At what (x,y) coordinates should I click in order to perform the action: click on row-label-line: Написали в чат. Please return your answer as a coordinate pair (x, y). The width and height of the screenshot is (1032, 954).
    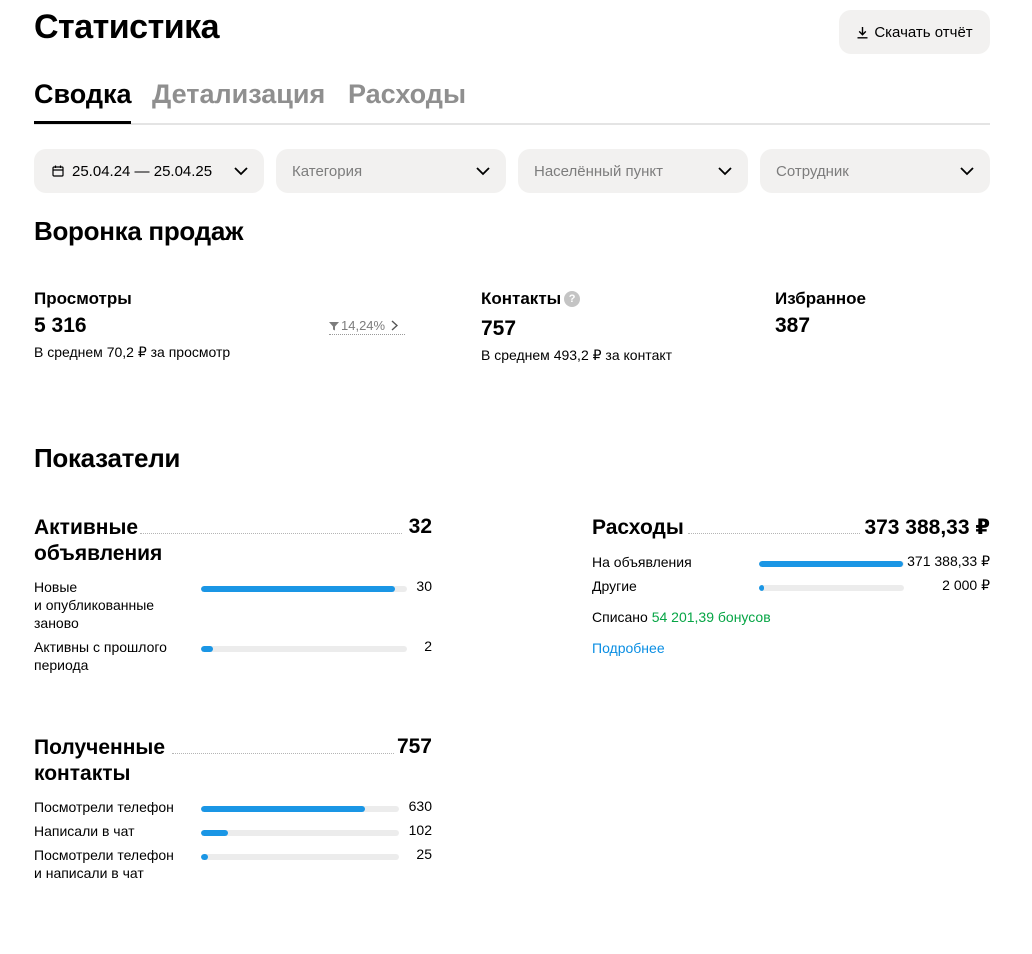
    Looking at the image, I should click on (84, 831).